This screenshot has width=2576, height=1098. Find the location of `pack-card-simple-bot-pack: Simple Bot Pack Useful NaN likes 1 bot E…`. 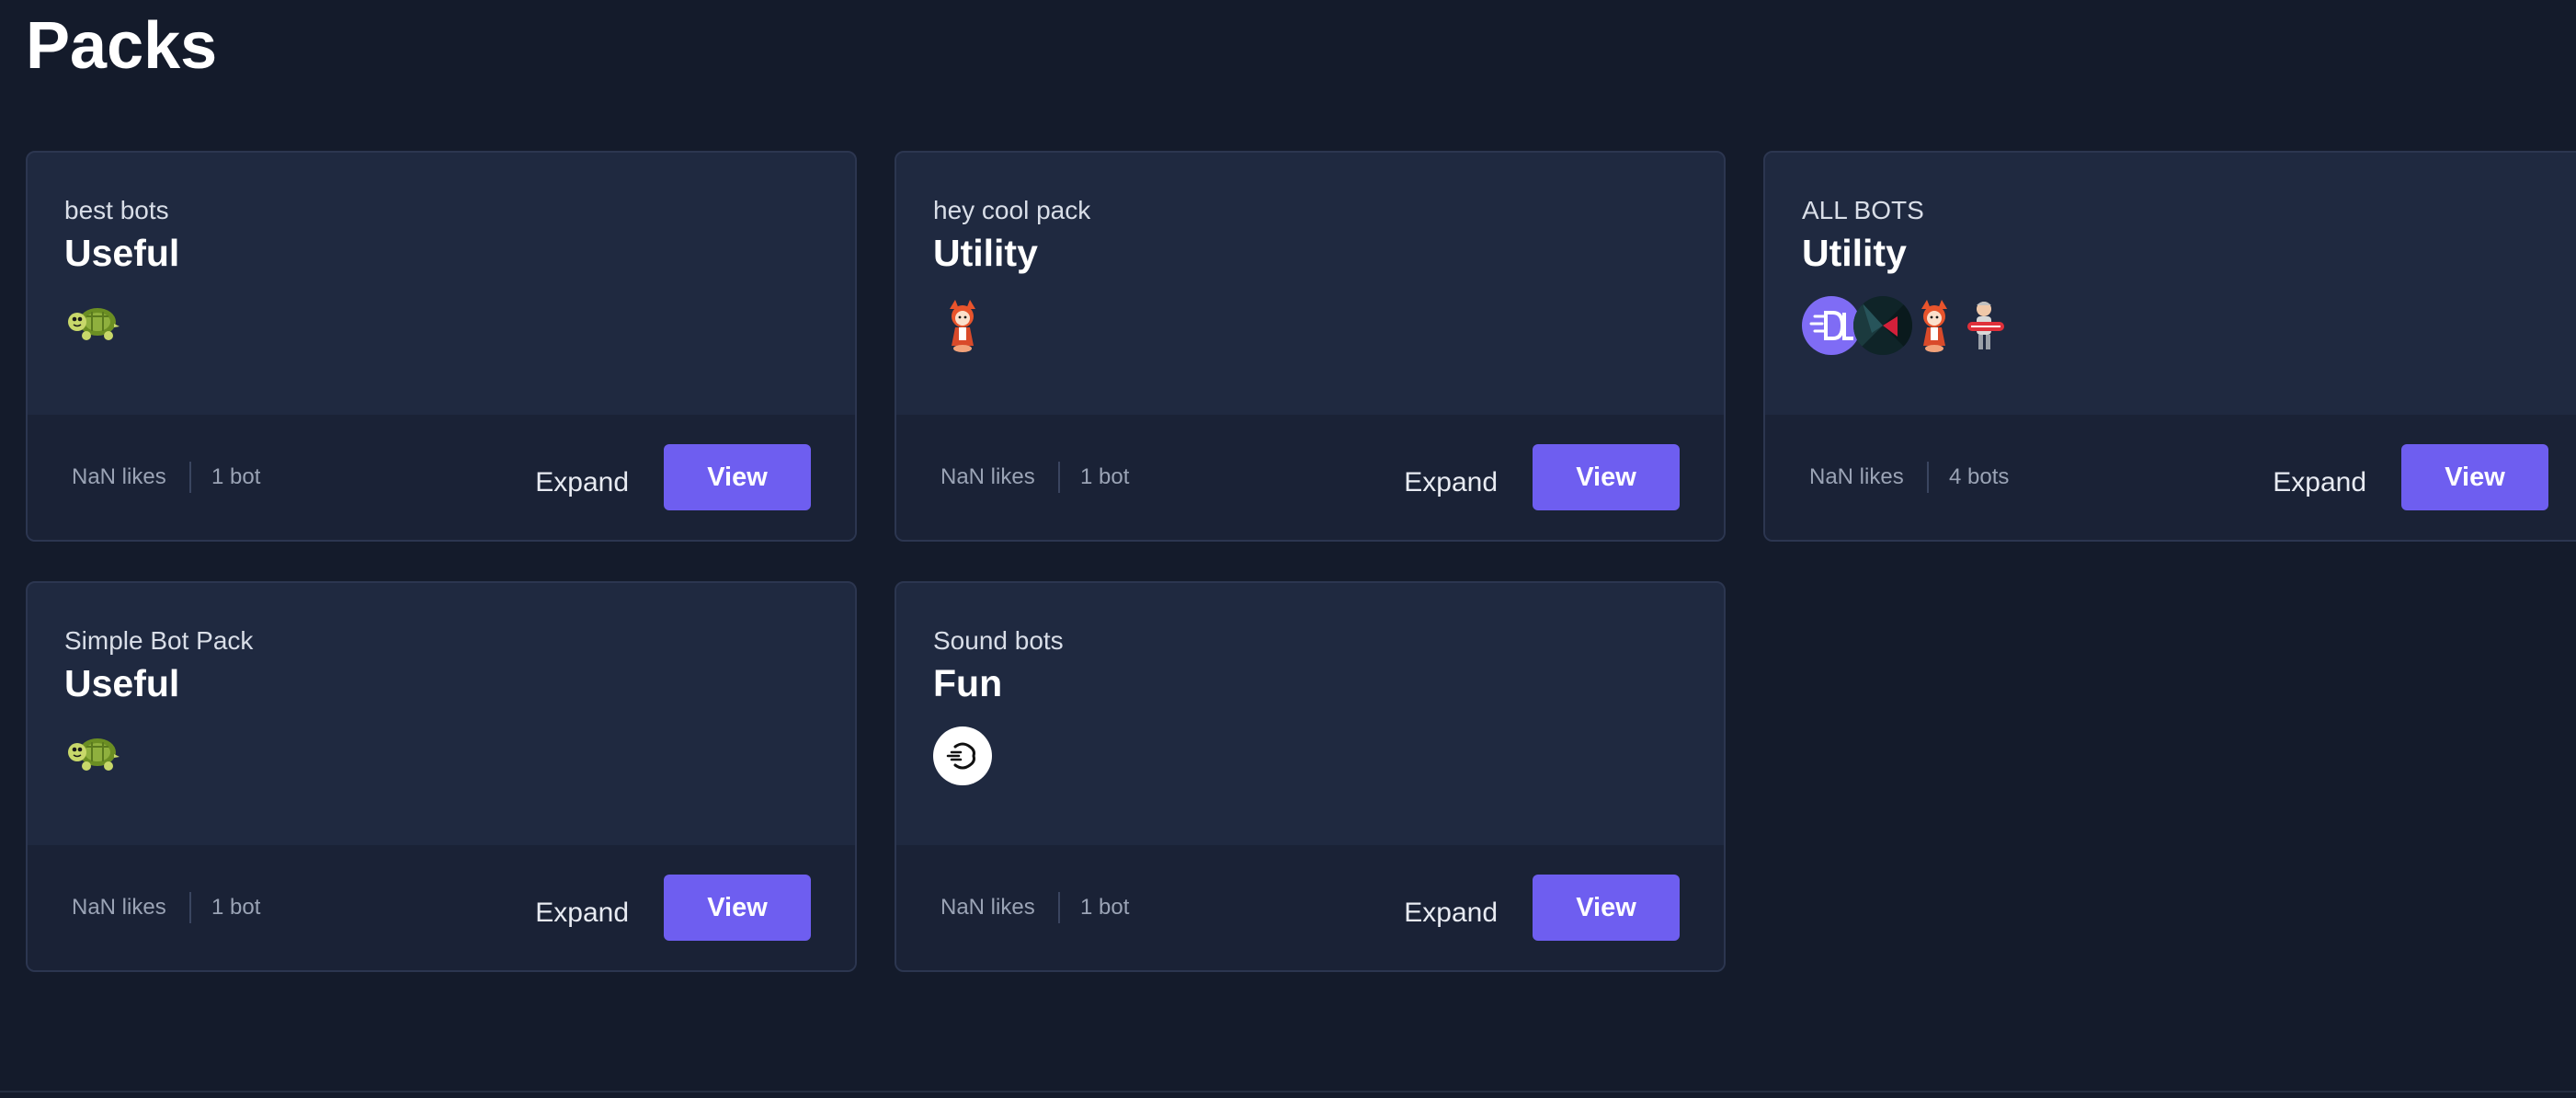

pack-card-simple-bot-pack: Simple Bot Pack Useful NaN likes 1 bot E… is located at coordinates (441, 776).